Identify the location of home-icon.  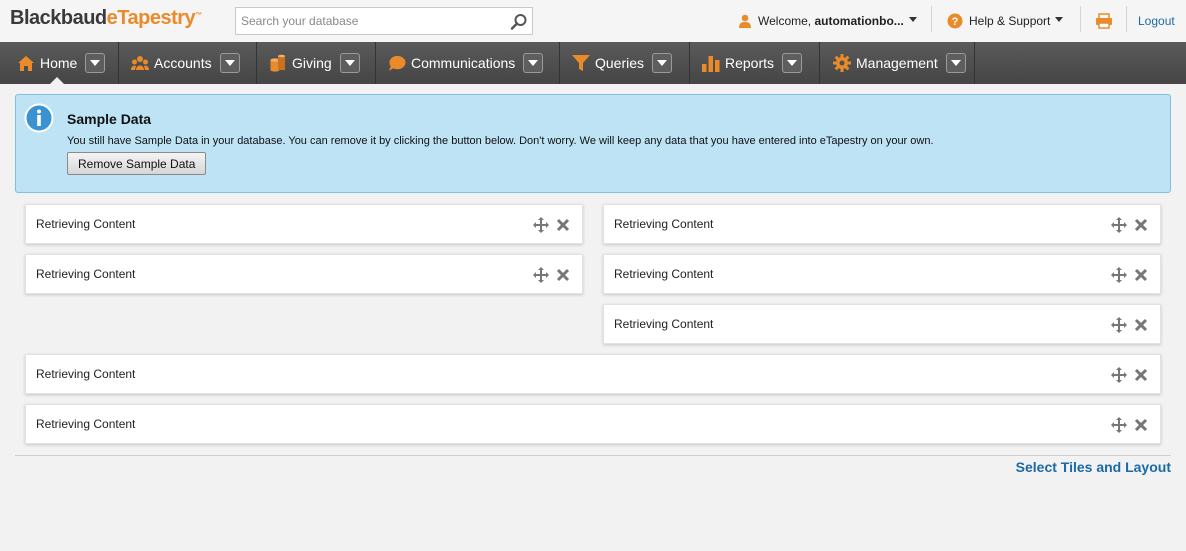
(26, 63).